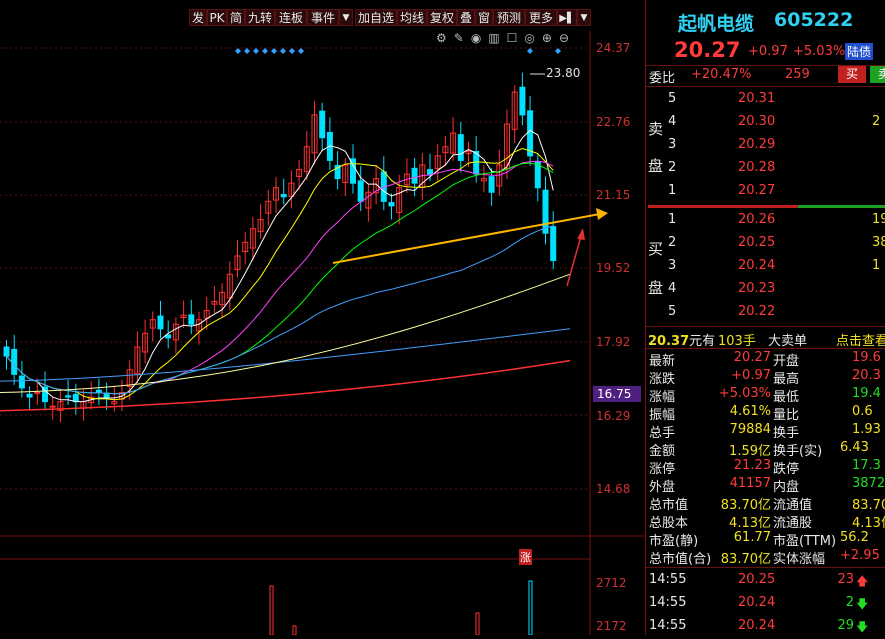 The width and height of the screenshot is (885, 639). What do you see at coordinates (786, 379) in the screenshot?
I see `stat-label: 最高` at bounding box center [786, 379].